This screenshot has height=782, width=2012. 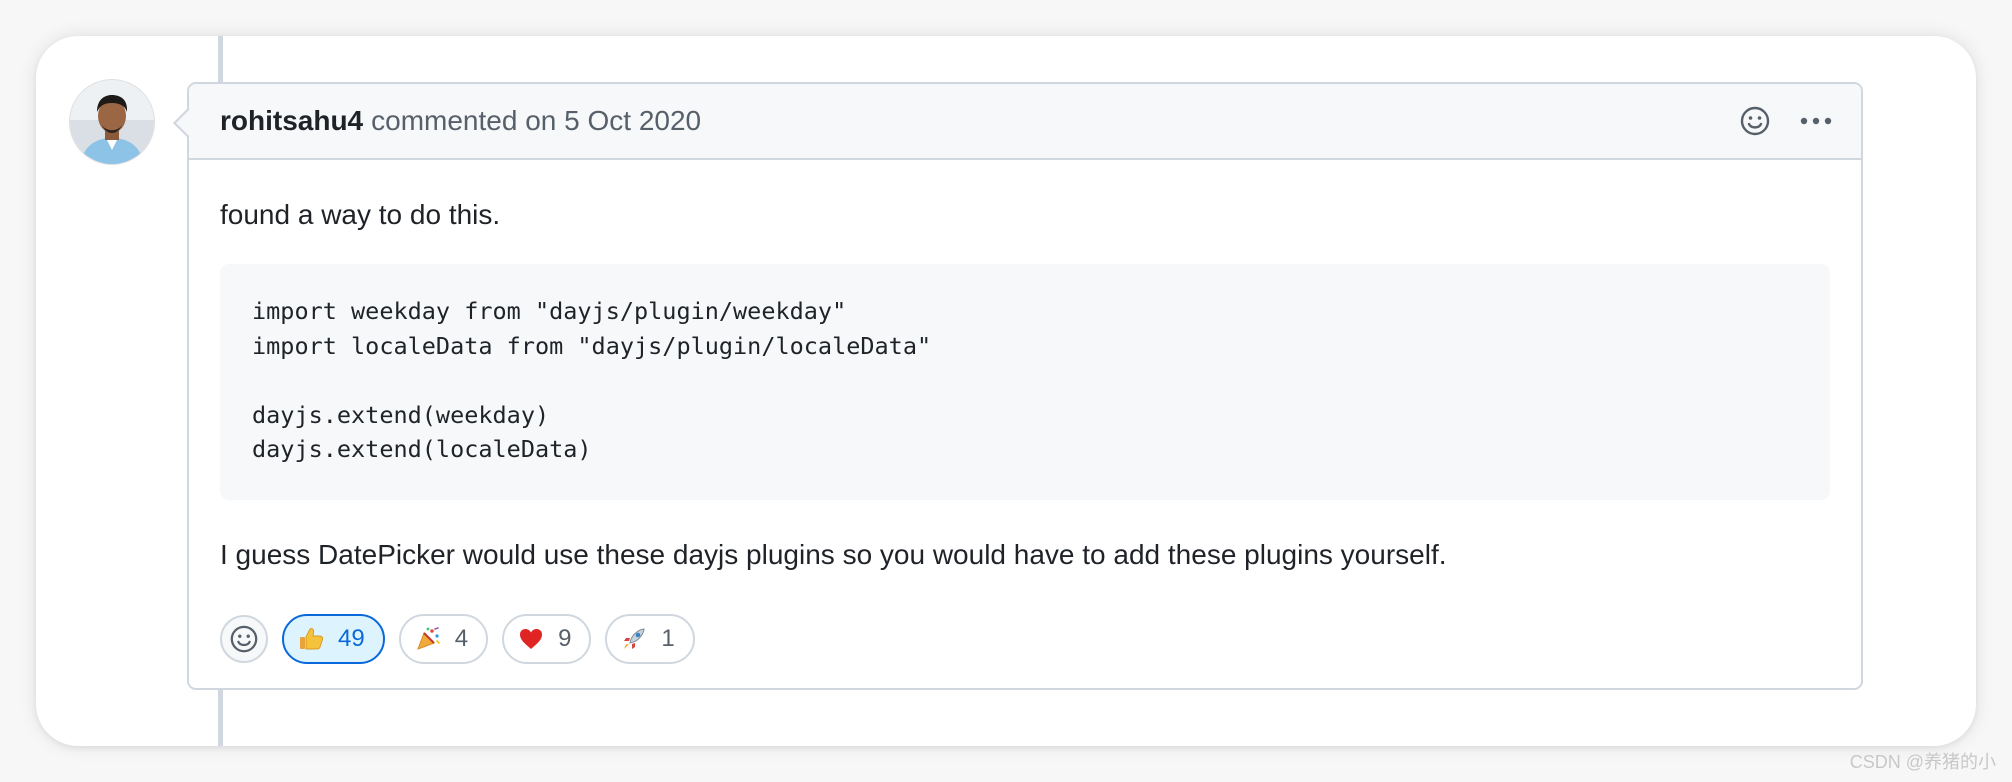 I want to click on avatar-photo, so click(x=112, y=122).